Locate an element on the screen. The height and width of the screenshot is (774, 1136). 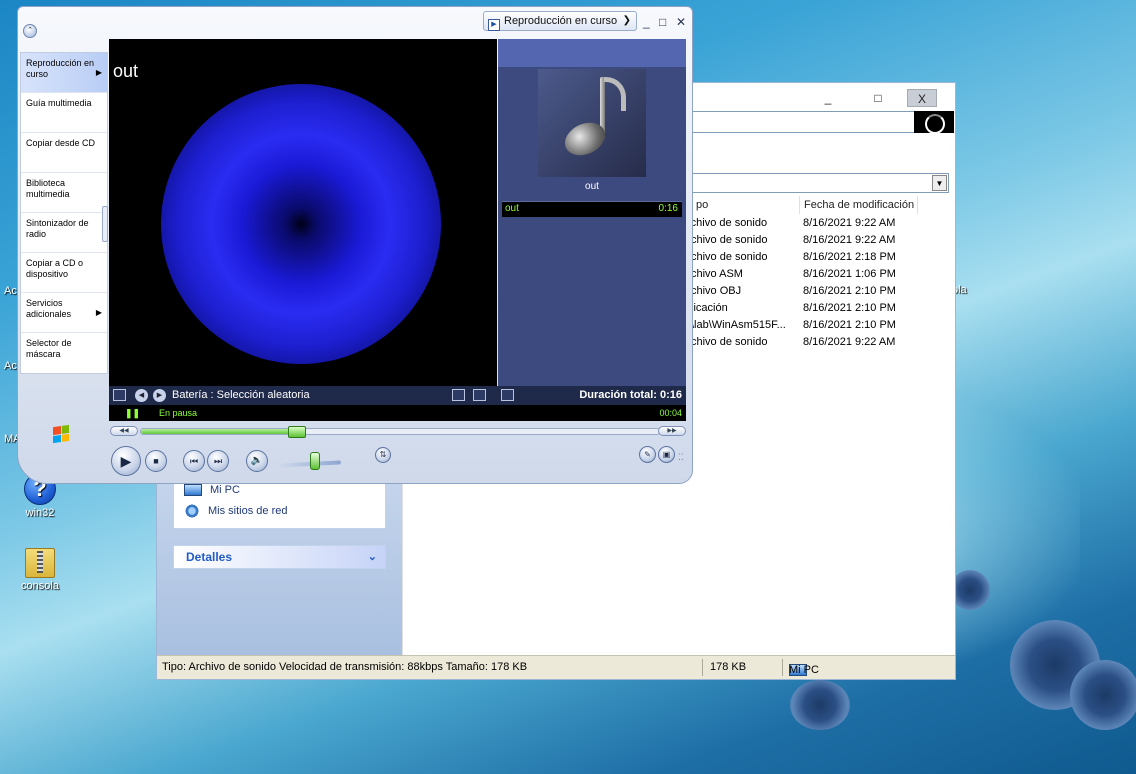
desktop-icon-consola: consola is located at coordinates (40, 570).